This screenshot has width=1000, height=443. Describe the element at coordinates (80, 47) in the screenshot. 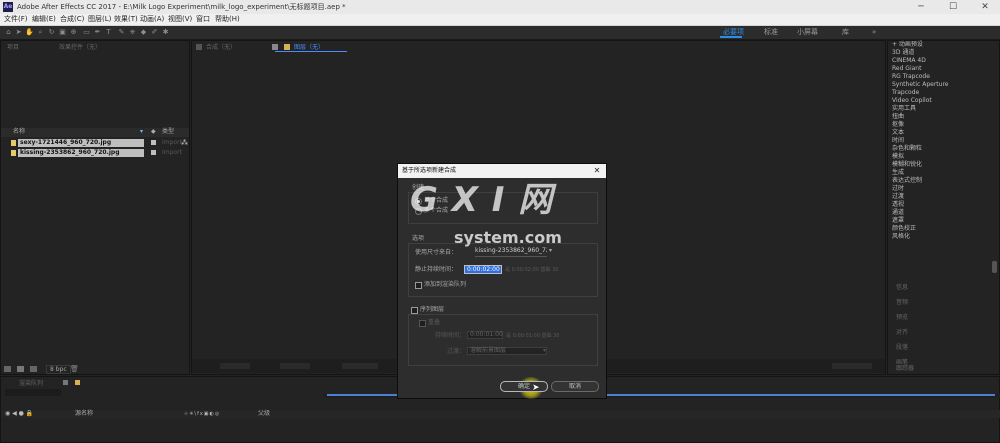

I see `tab-effect-controls: 效果控件（无）` at that location.